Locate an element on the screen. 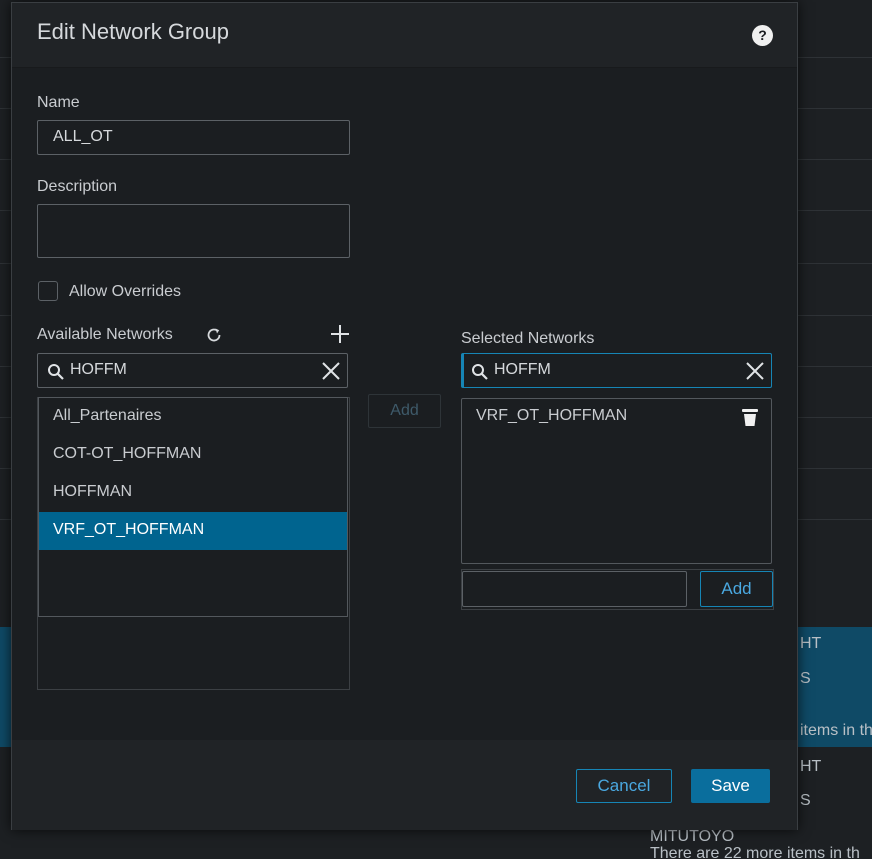 This screenshot has width=872, height=859. list-item-label: VRF_OT_HOFFMAN is located at coordinates (129, 529).